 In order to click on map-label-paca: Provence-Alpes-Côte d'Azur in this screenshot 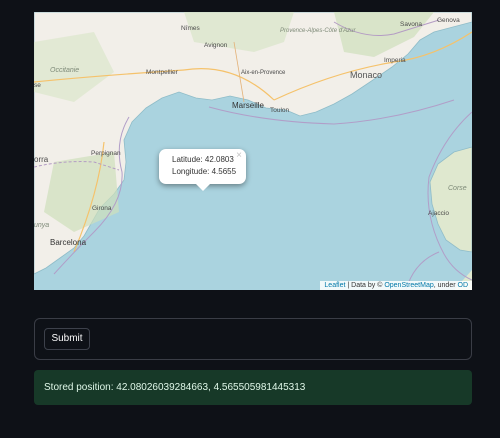, I will do `click(318, 31)`.